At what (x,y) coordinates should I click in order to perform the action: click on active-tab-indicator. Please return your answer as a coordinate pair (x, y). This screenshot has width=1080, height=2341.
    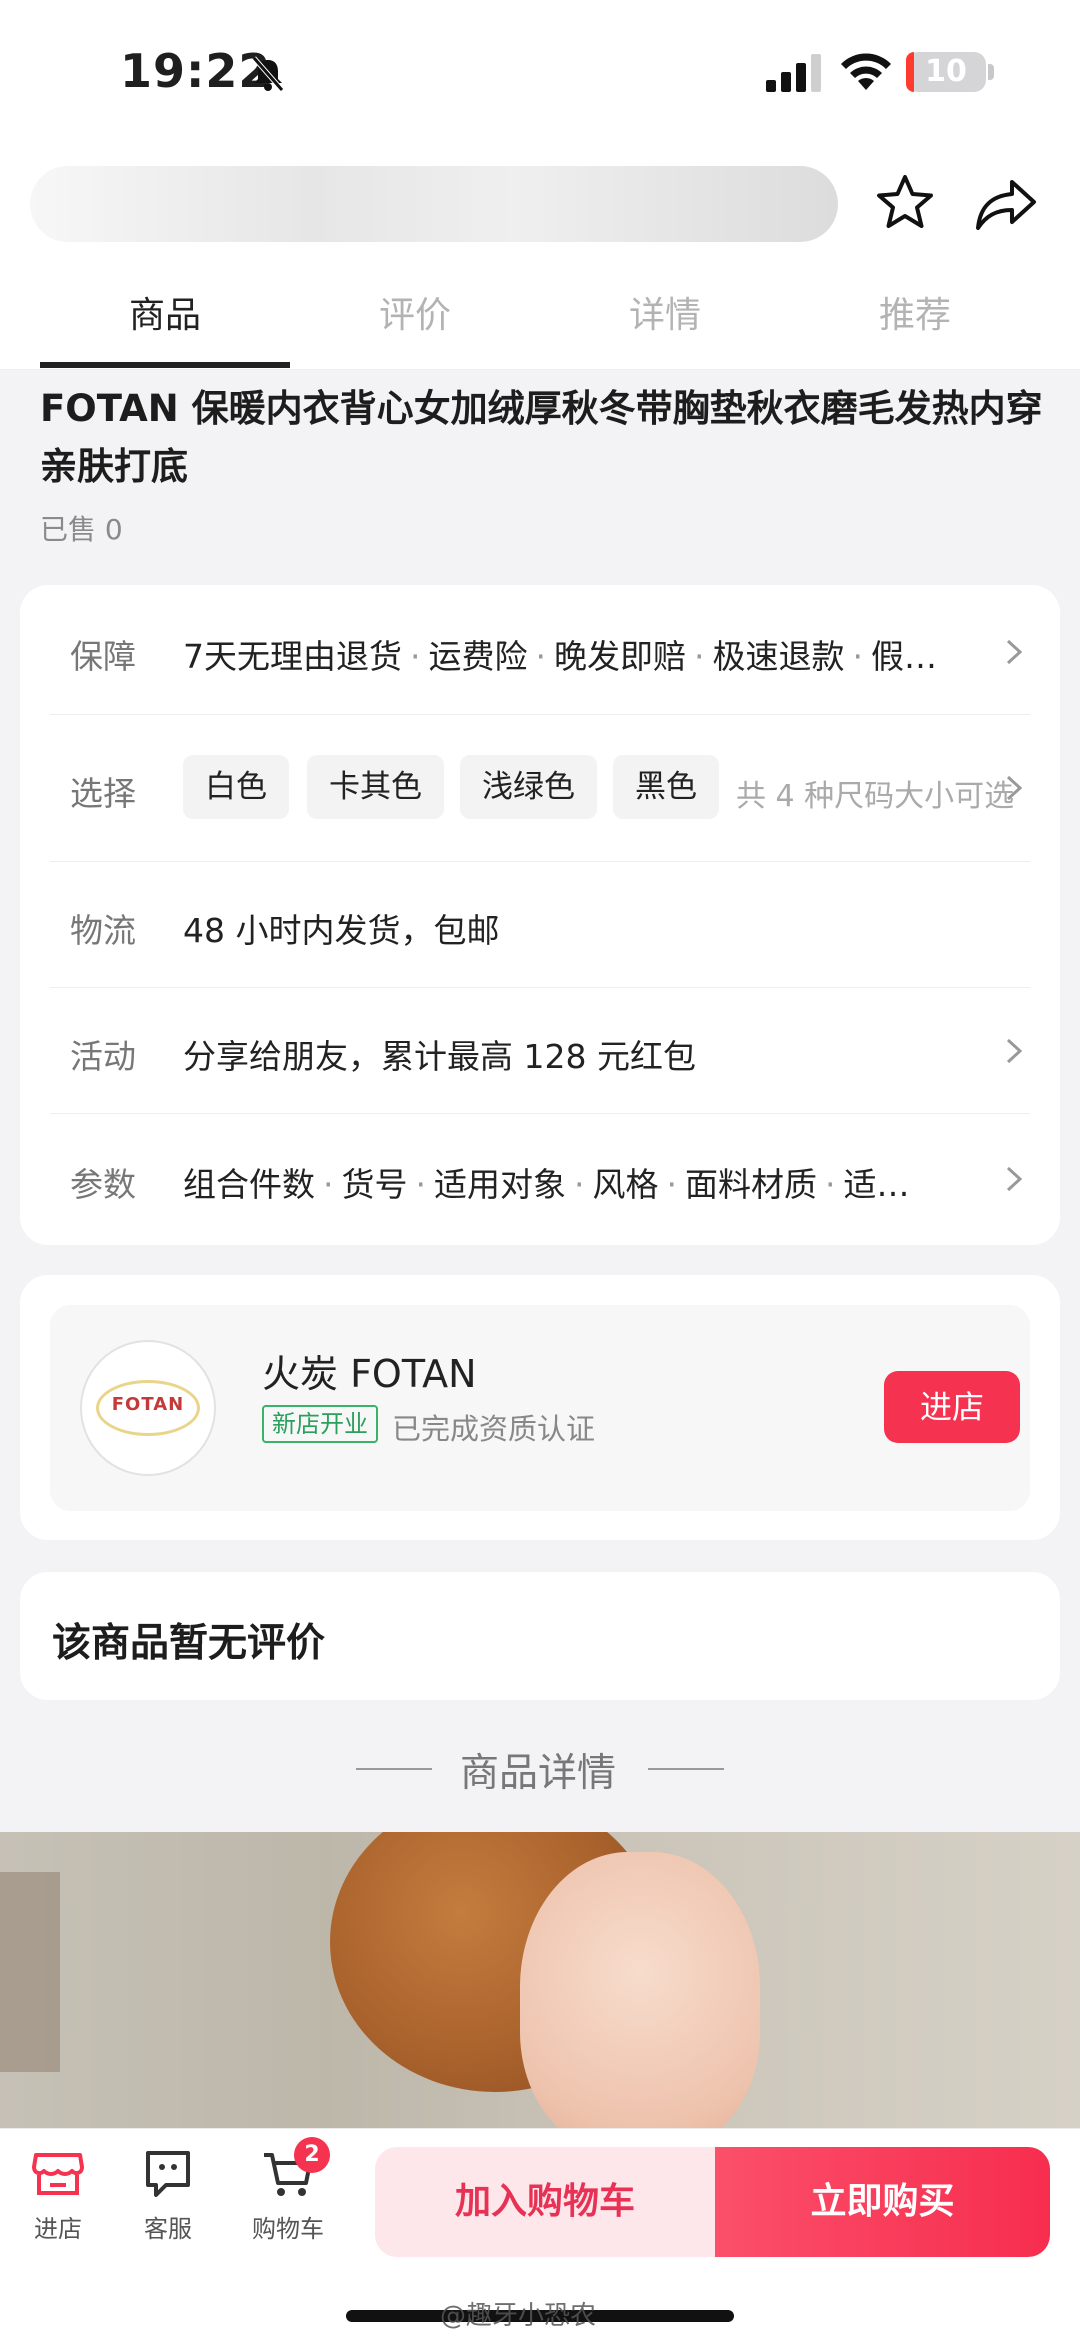
    Looking at the image, I should click on (165, 365).